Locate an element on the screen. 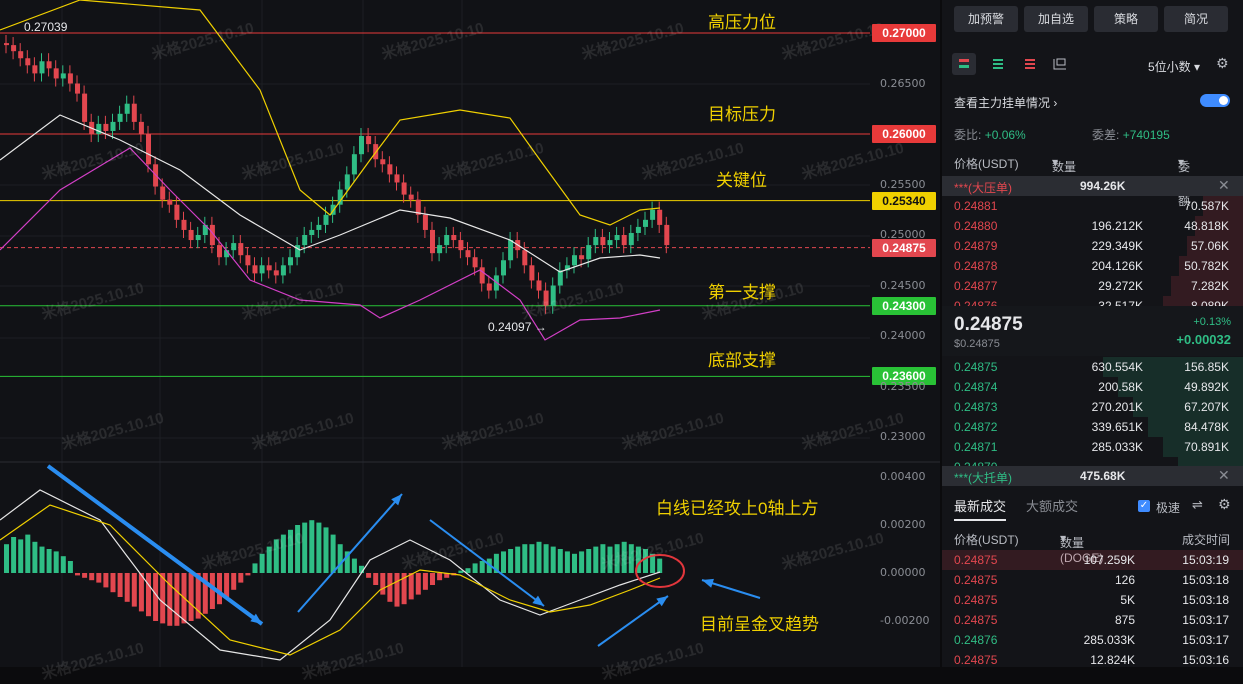 The height and width of the screenshot is (684, 1243). col-qty: 数量 (DOGE) ▾ is located at coordinates (1073, 172).